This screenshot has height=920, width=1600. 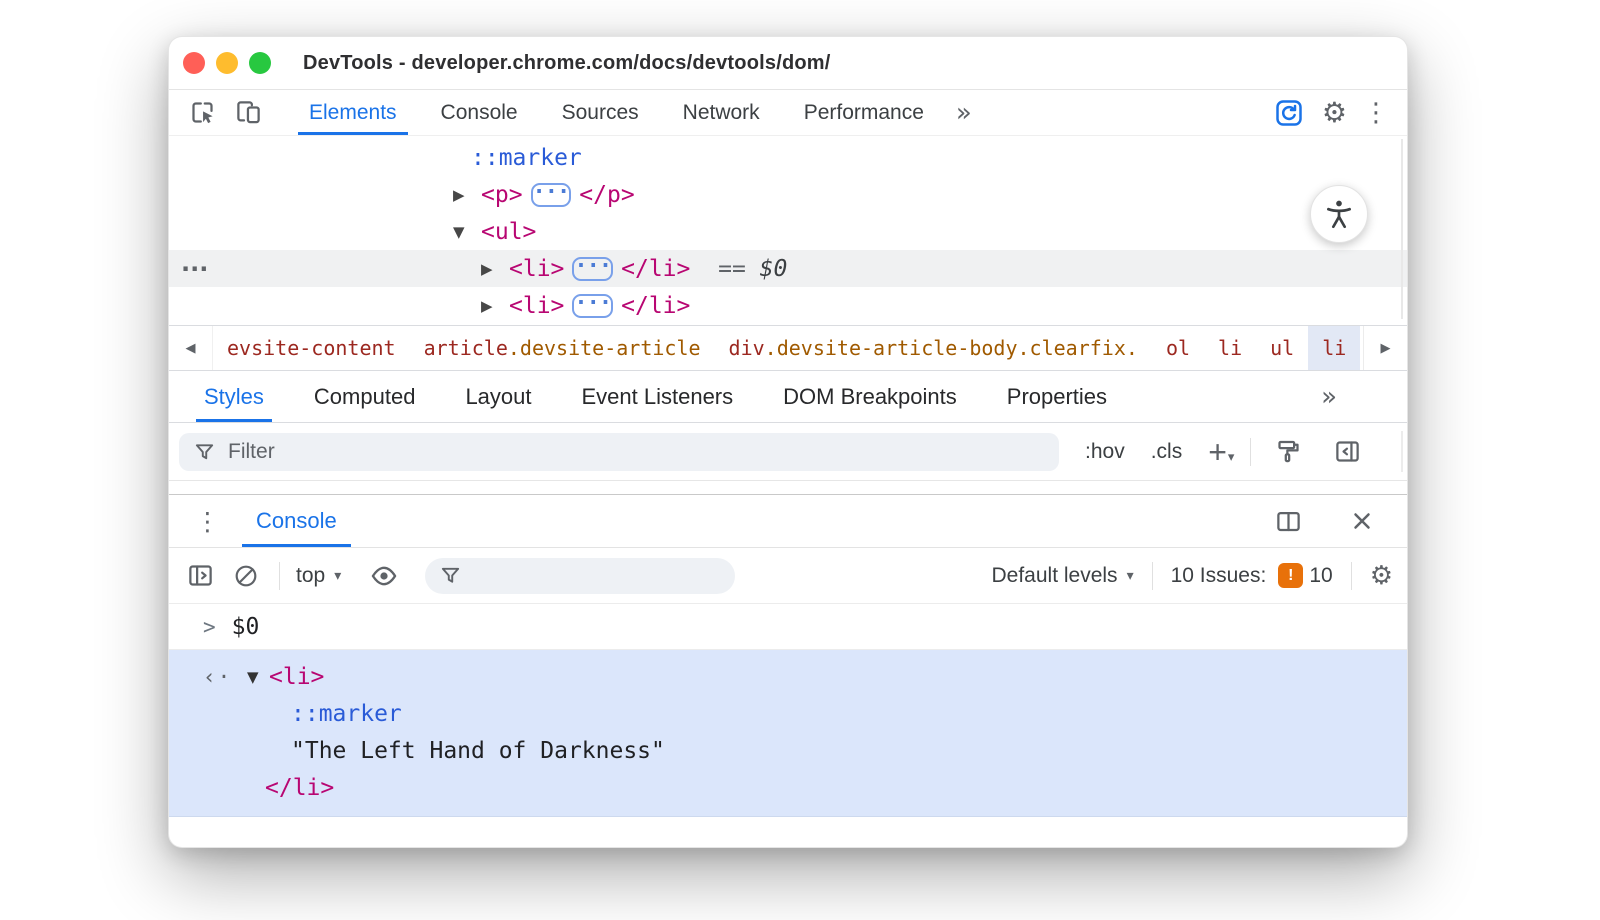 I want to click on more-panels-icon: », so click(x=964, y=113).